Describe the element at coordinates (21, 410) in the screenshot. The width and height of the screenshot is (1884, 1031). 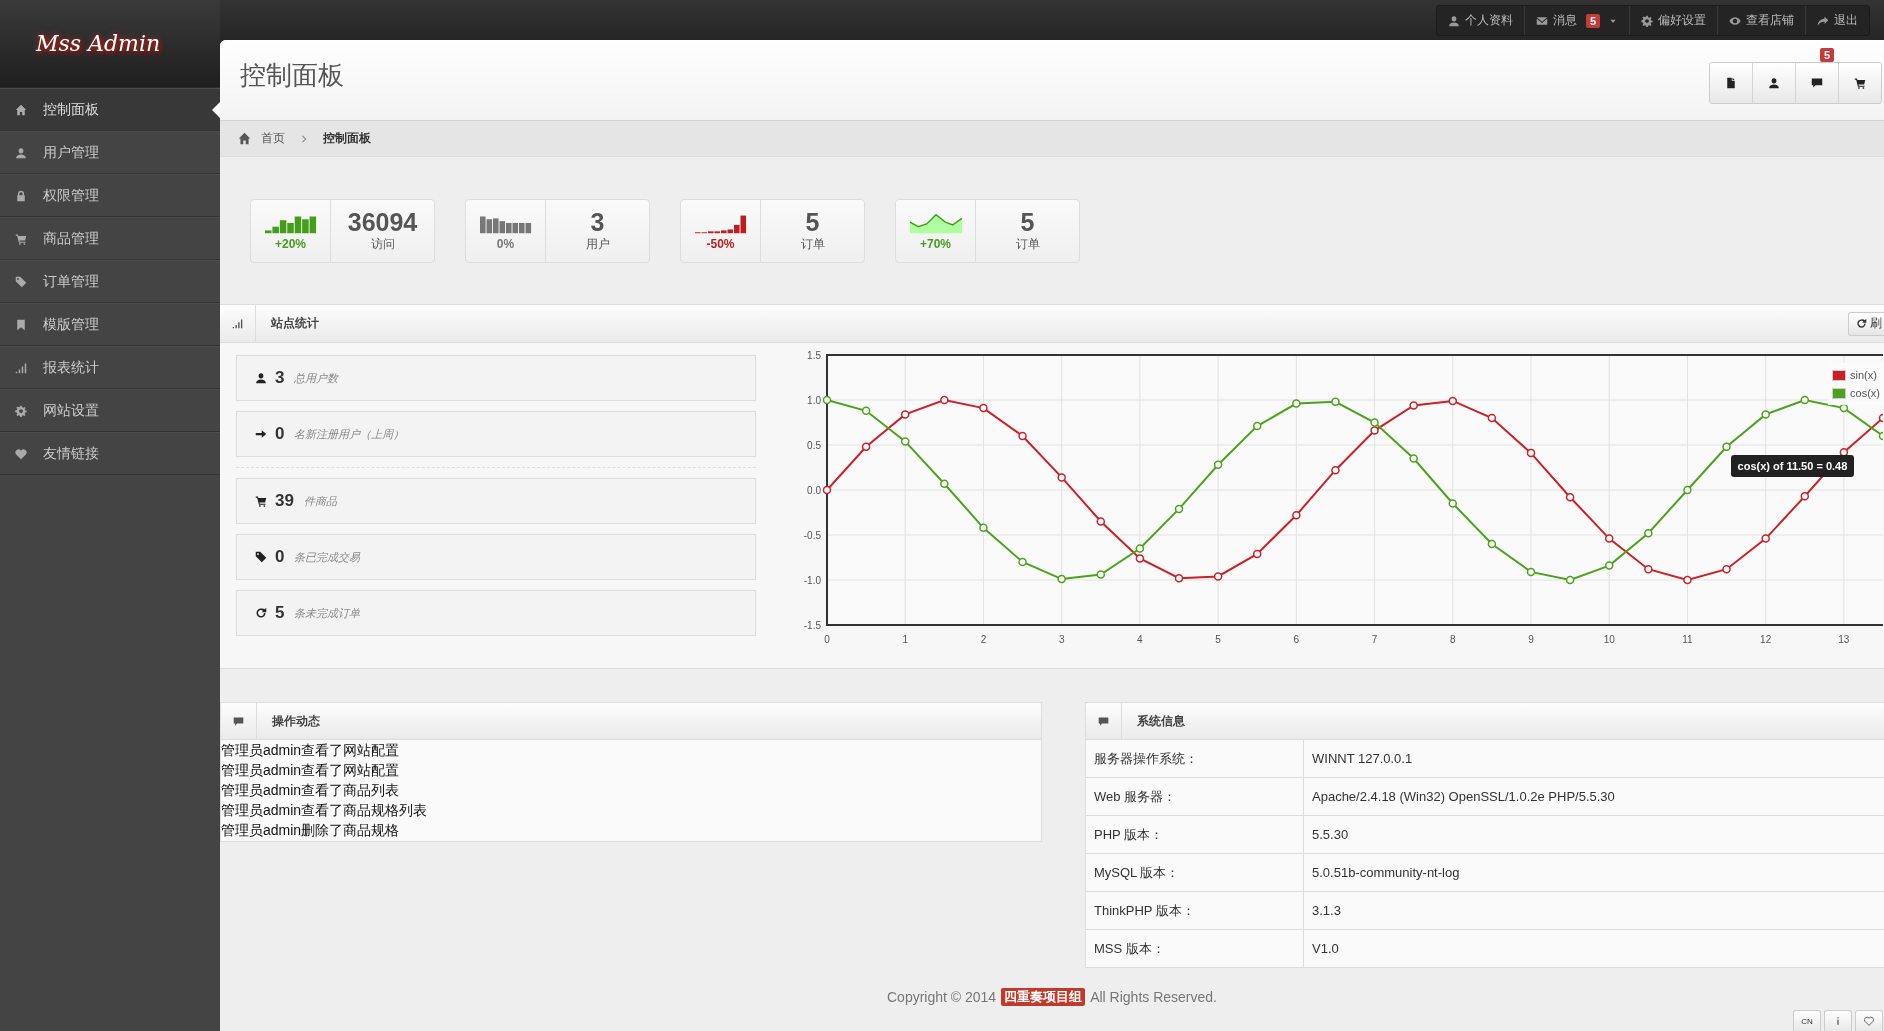
I see `settings-icon` at that location.